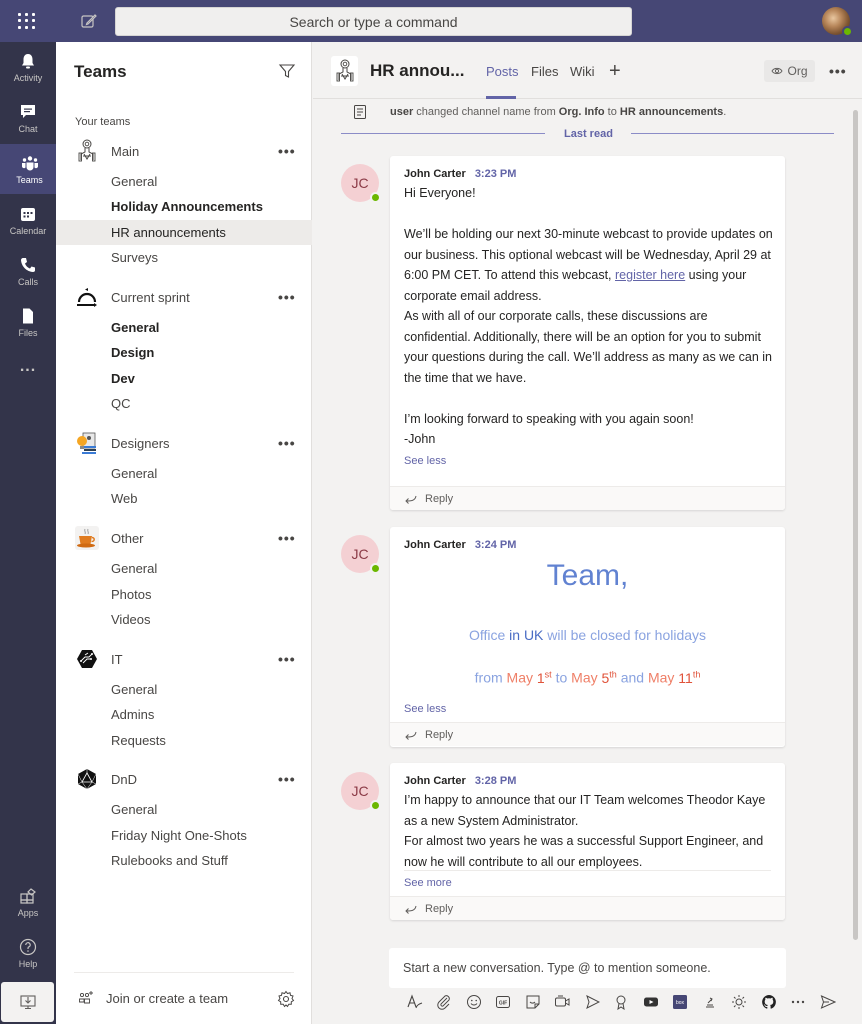 This screenshot has width=862, height=1024. What do you see at coordinates (184, 352) in the screenshot?
I see `channel-item: Design` at bounding box center [184, 352].